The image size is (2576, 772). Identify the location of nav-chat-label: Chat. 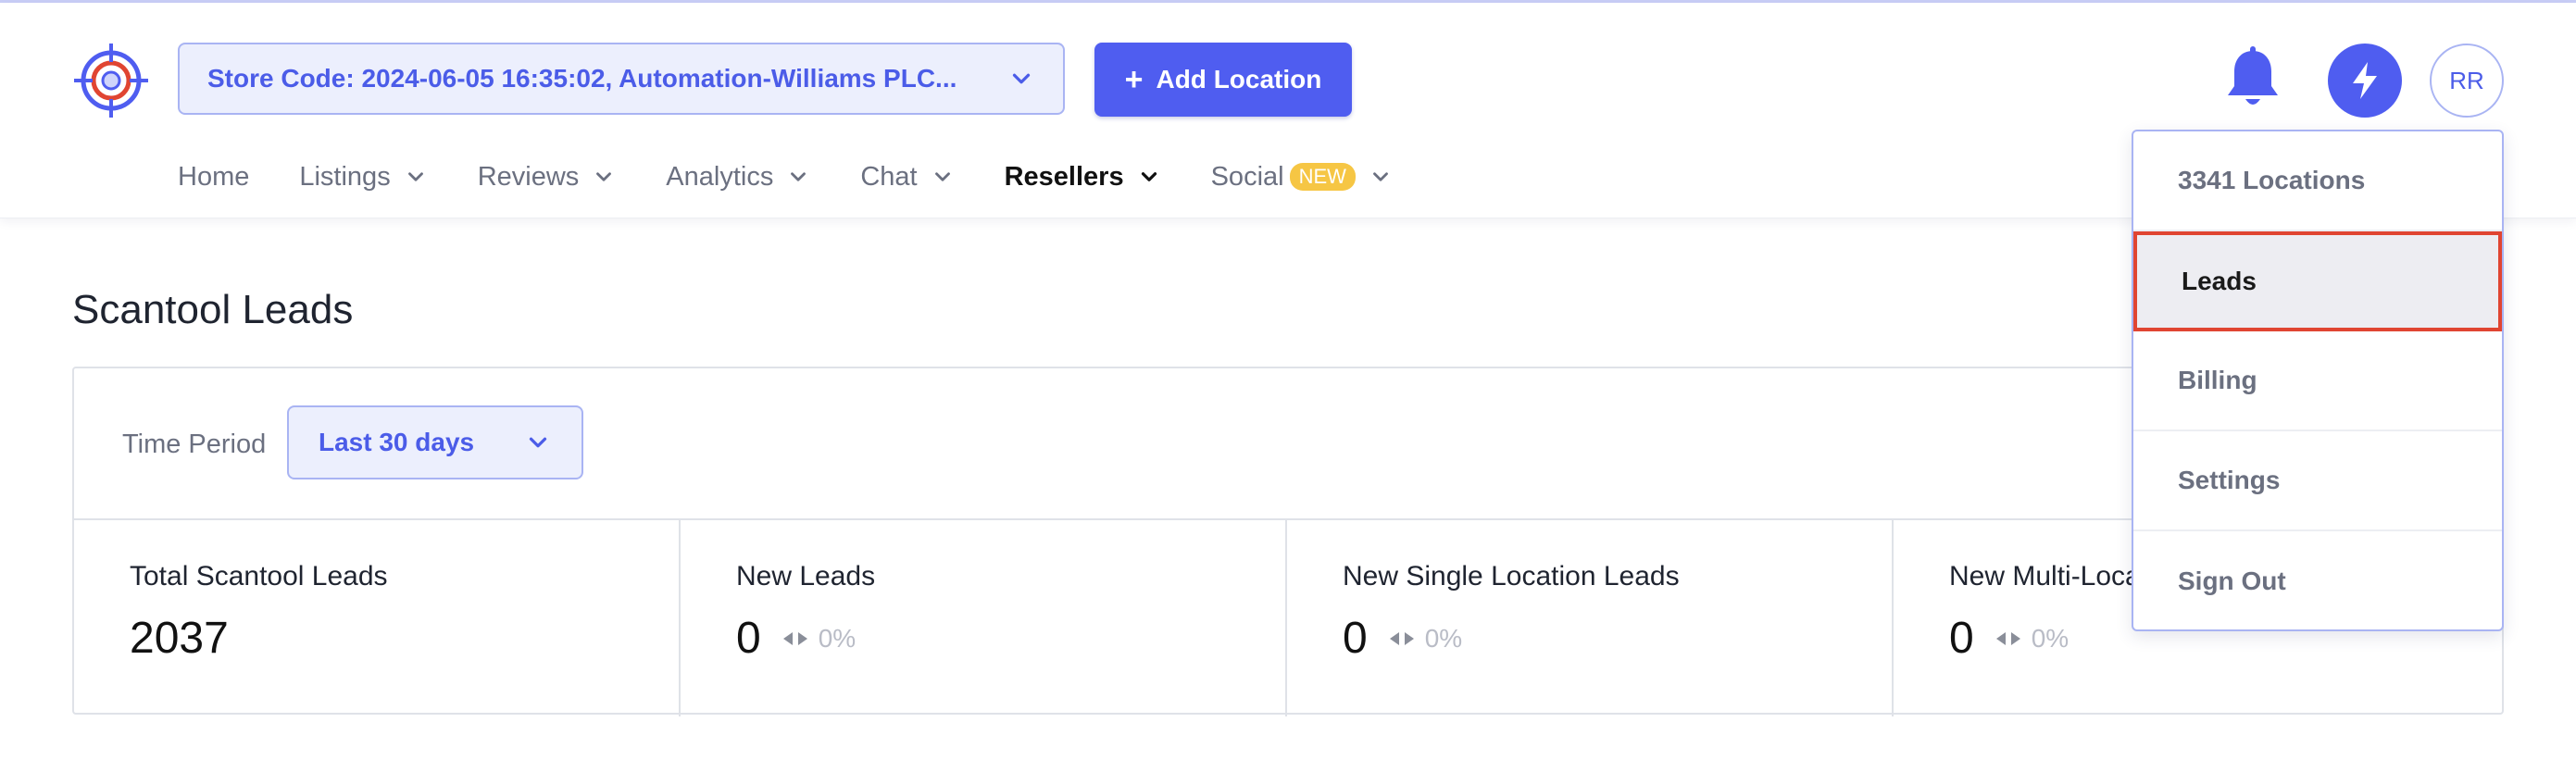
(889, 177).